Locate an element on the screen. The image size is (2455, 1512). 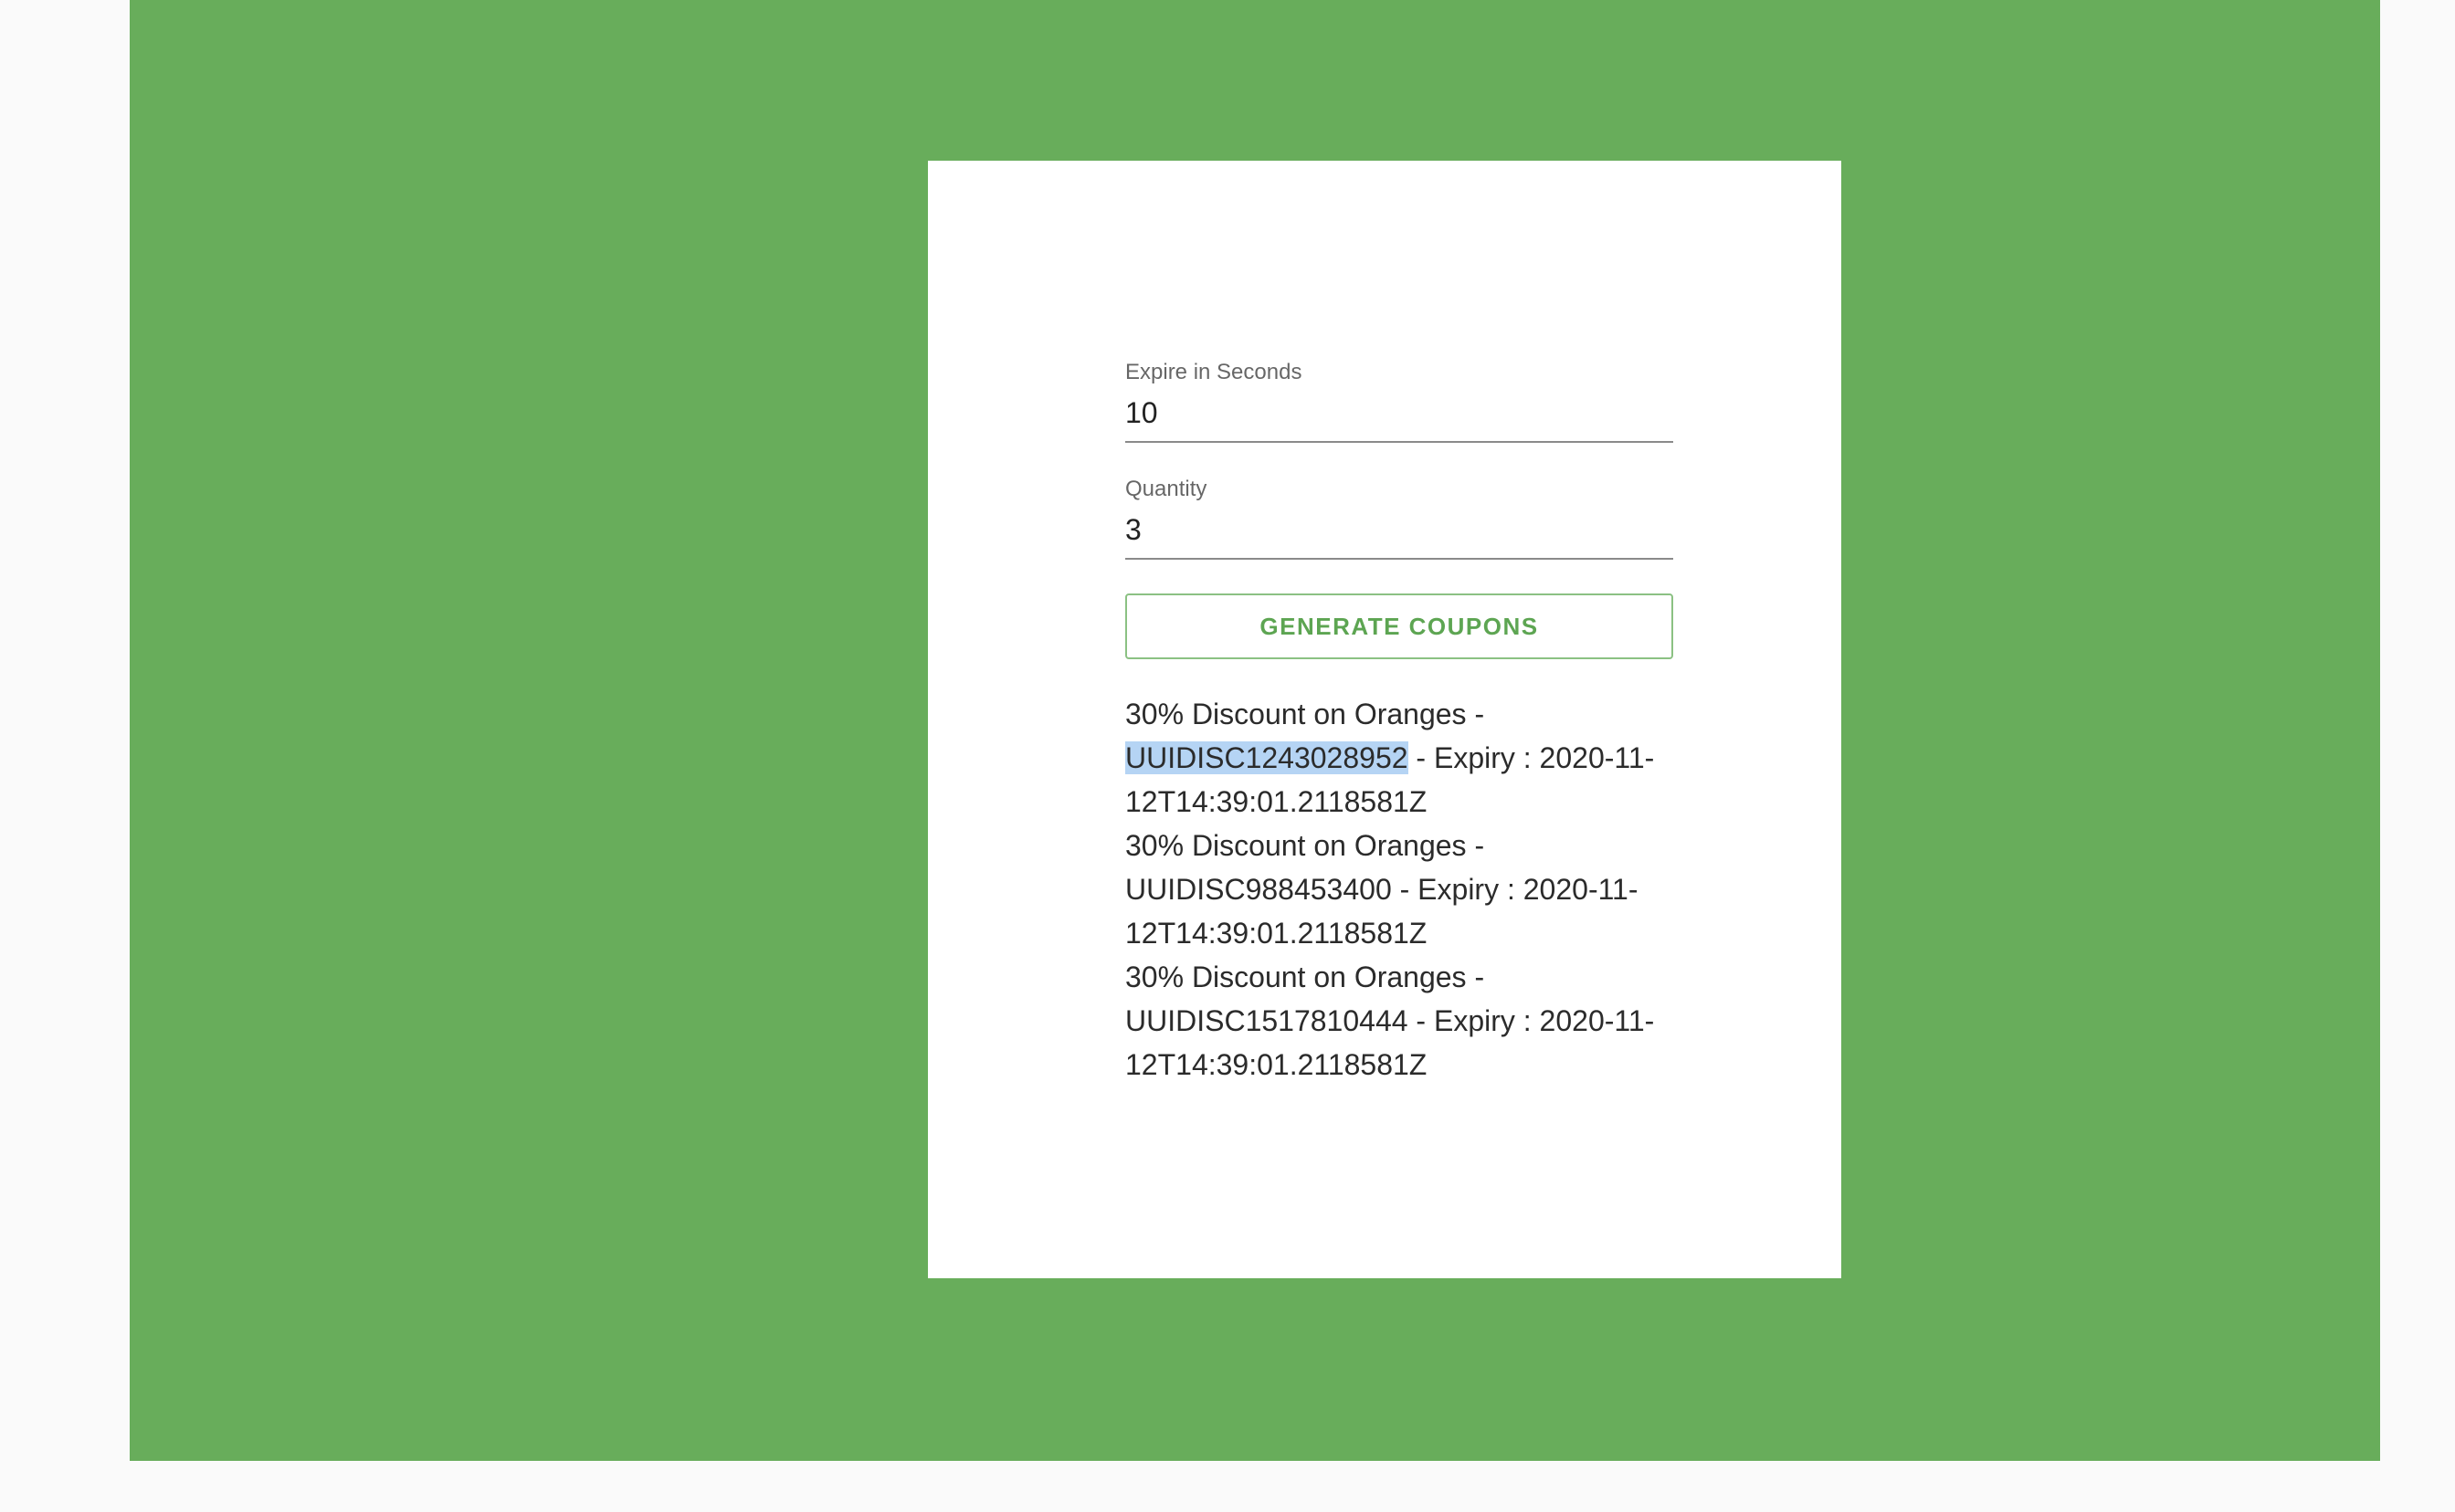
coupon-code: UUIDISC1243028952 is located at coordinates (1266, 757).